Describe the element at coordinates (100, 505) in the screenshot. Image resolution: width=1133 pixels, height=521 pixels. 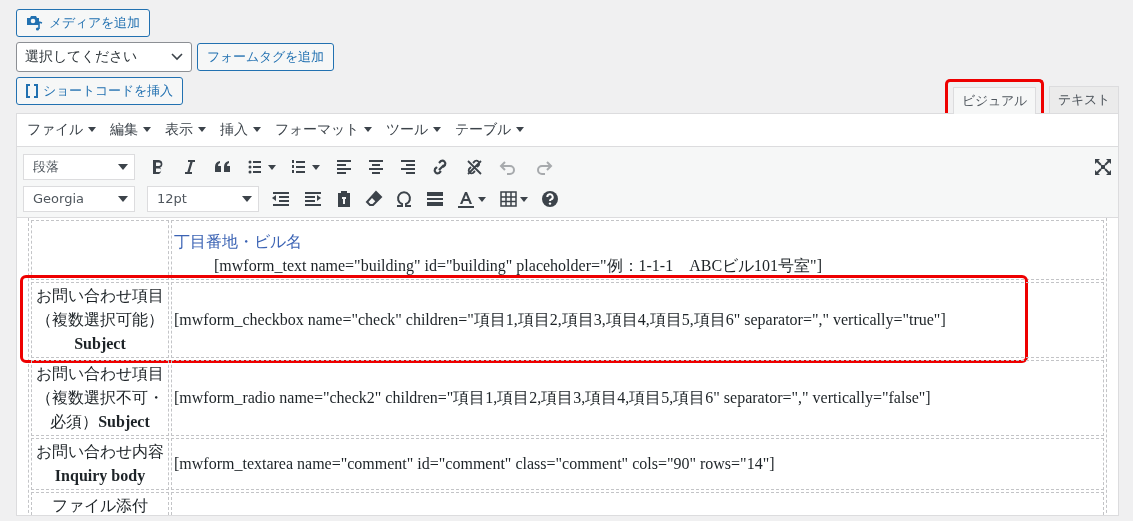
I see `field-label: ファイル添付` at that location.